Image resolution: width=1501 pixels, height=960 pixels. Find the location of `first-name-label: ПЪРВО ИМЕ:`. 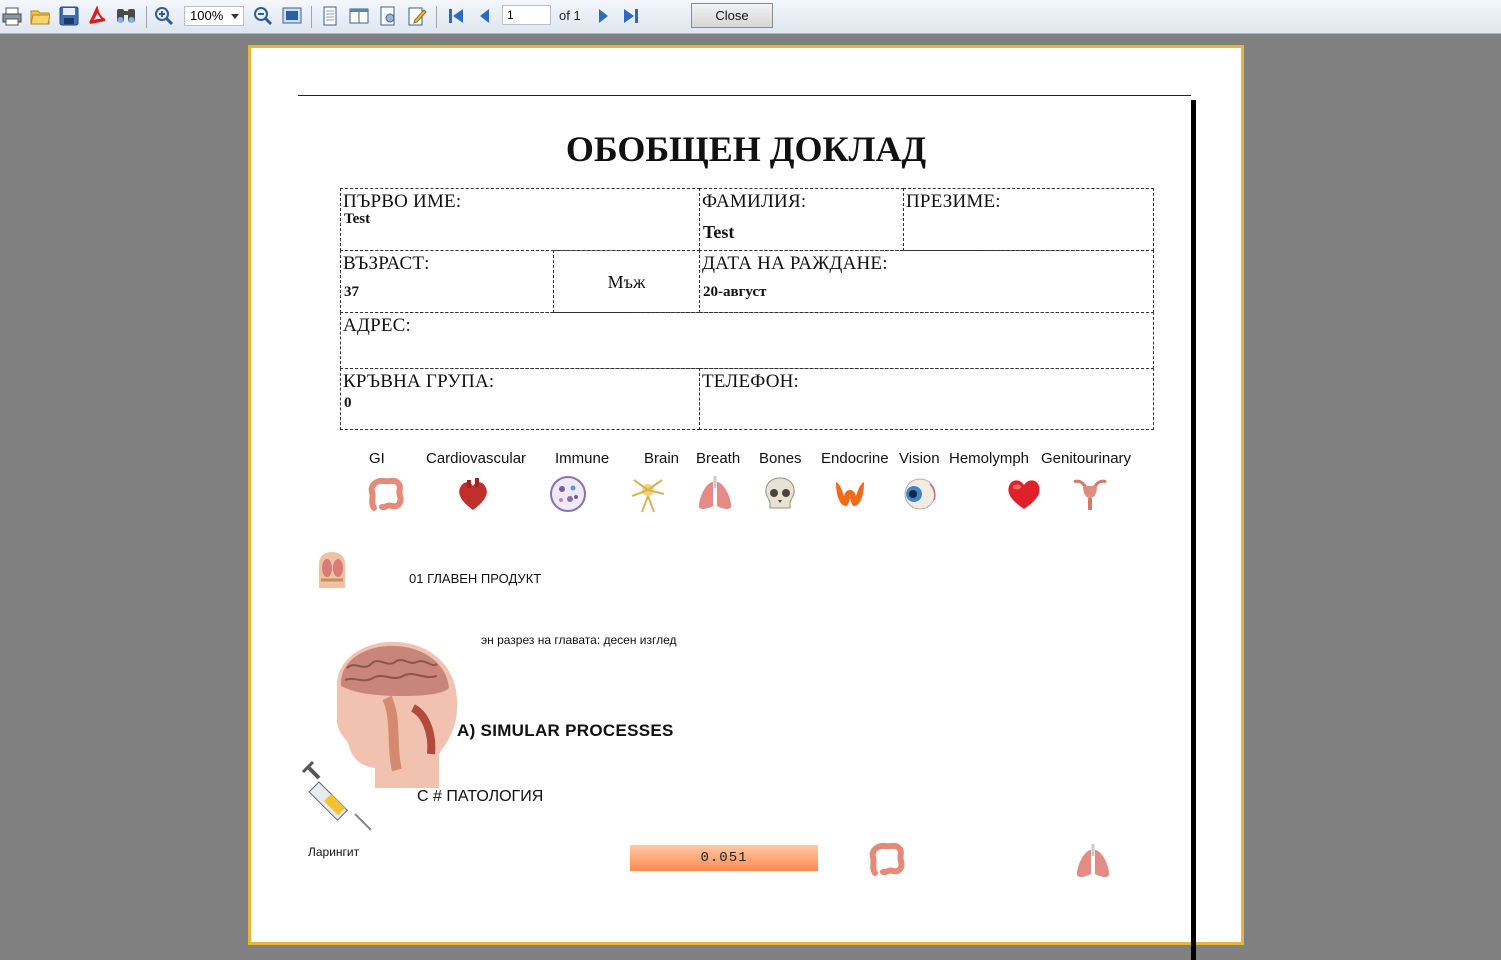

first-name-label: ПЪРВО ИМЕ: is located at coordinates (402, 201).